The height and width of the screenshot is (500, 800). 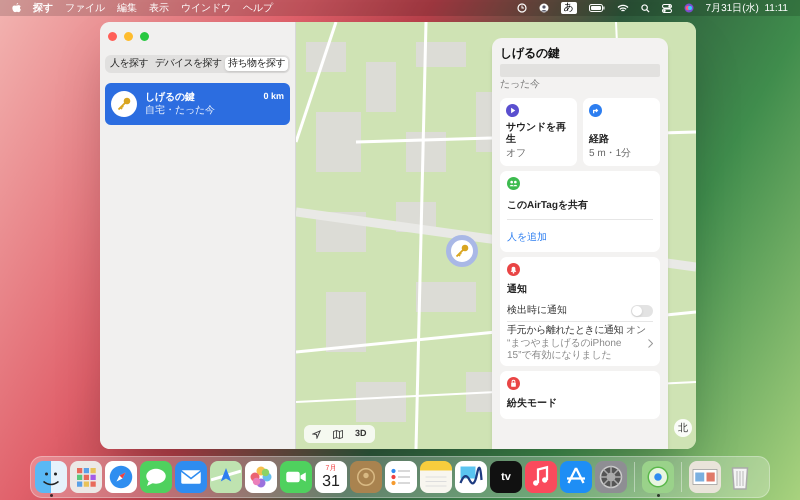 I want to click on clock-icon, so click(x=521, y=8).